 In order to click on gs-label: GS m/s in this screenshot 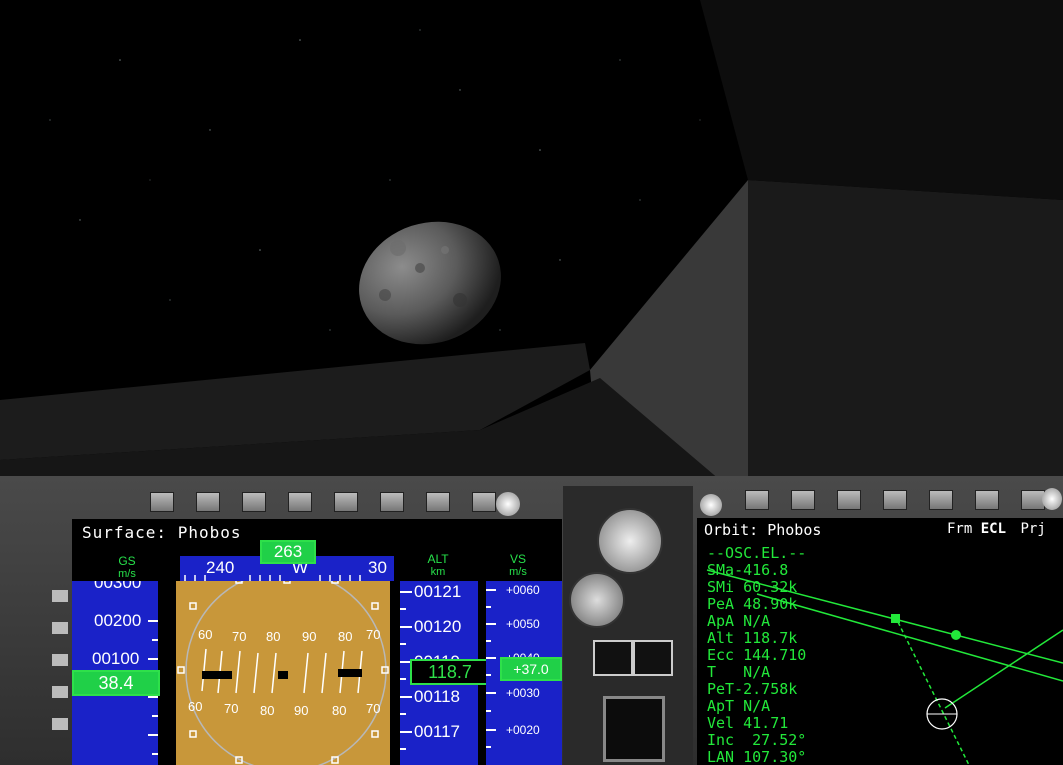, I will do `click(127, 567)`.